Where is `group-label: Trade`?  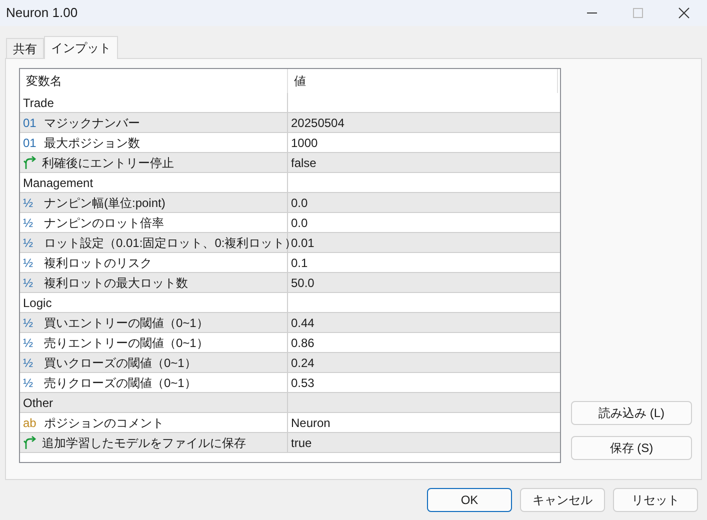
group-label: Trade is located at coordinates (38, 103).